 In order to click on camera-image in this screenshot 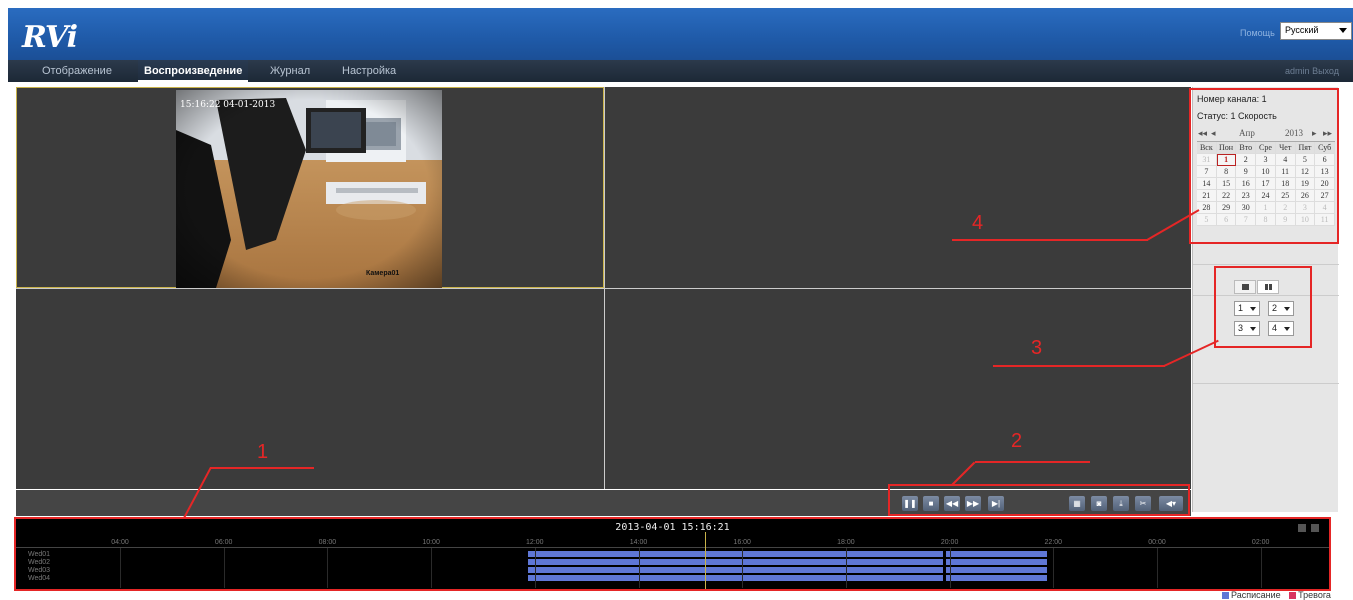, I will do `click(309, 189)`.